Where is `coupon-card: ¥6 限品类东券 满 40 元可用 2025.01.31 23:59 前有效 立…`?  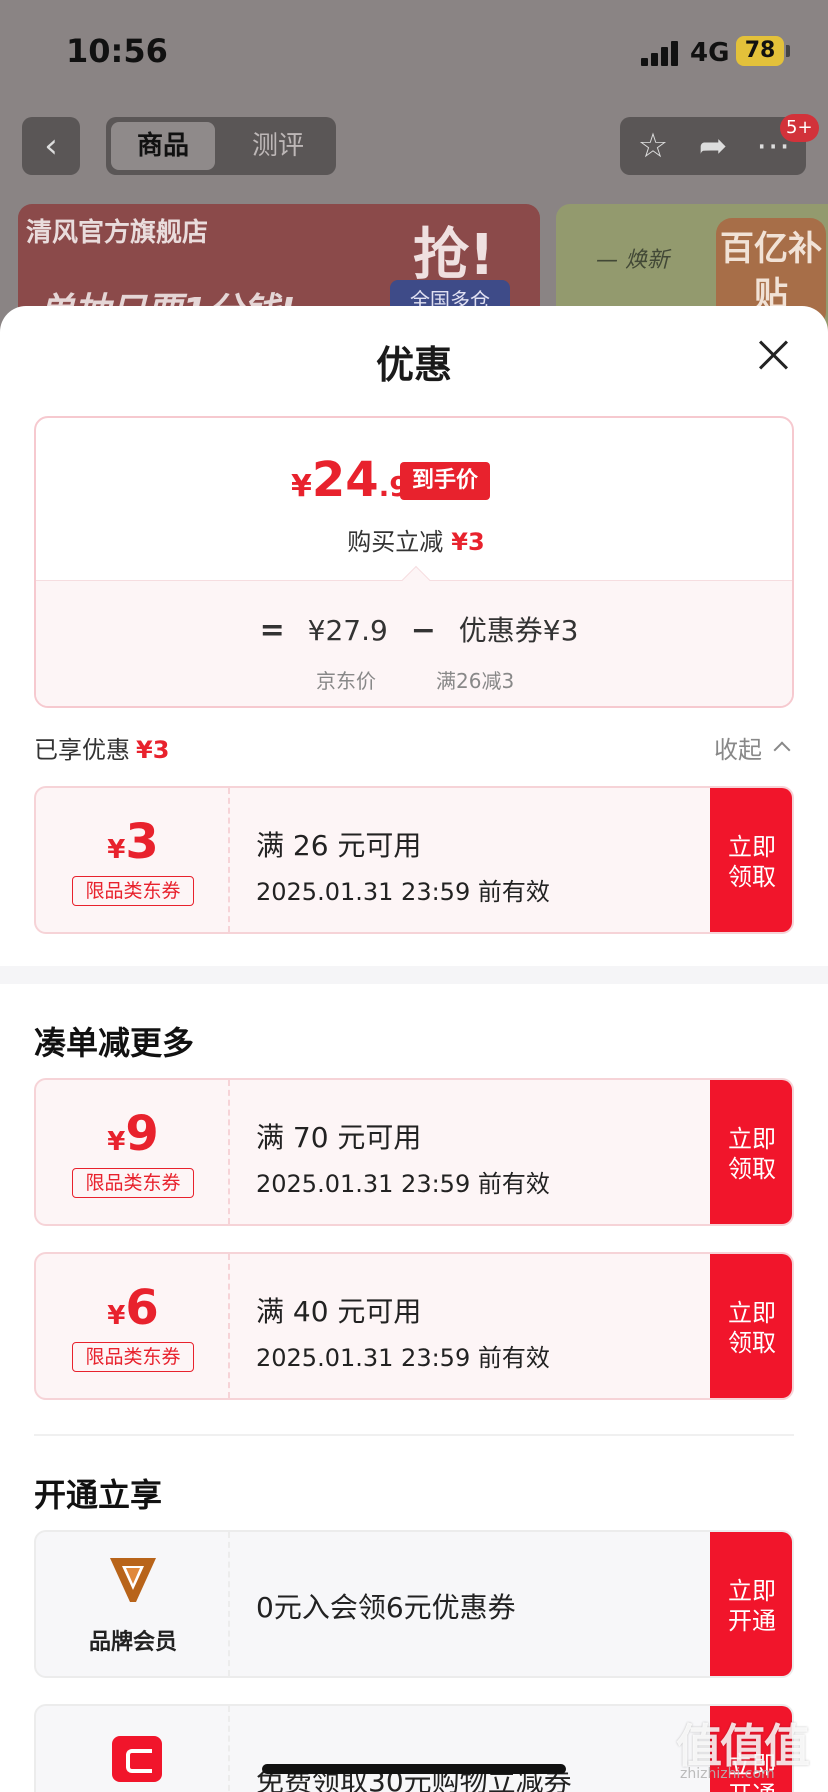
coupon-card: ¥6 限品类东券 满 40 元可用 2025.01.31 23:59 前有效 立… is located at coordinates (414, 1326).